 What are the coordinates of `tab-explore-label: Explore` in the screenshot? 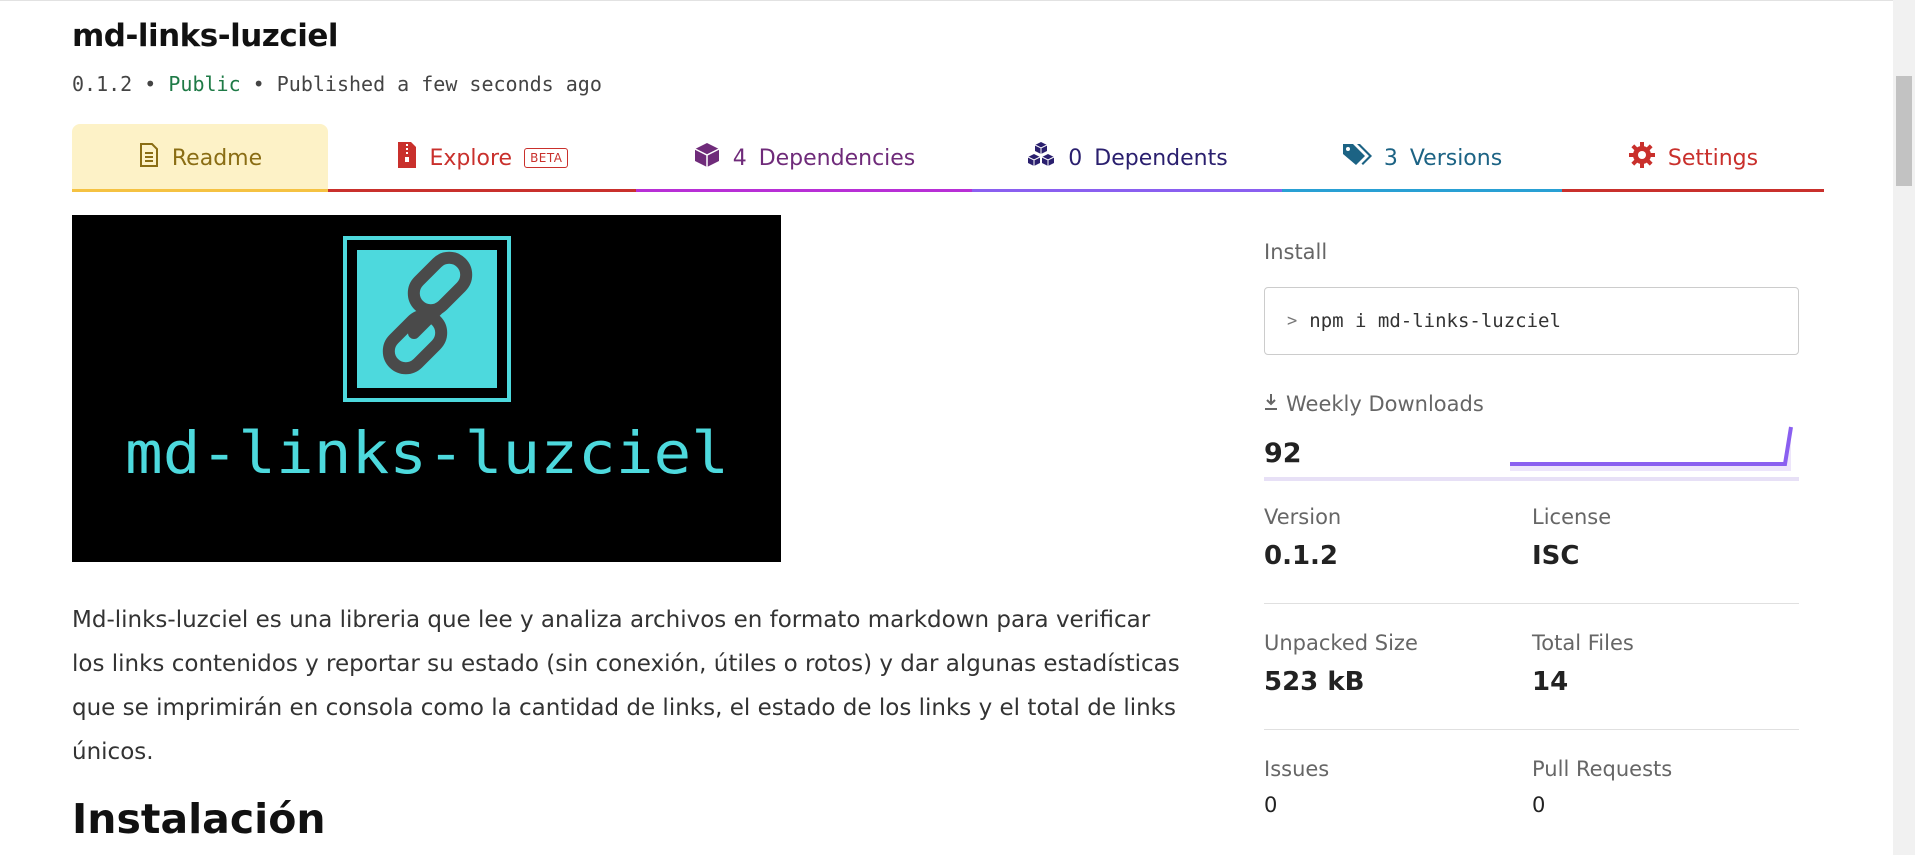 It's located at (471, 158).